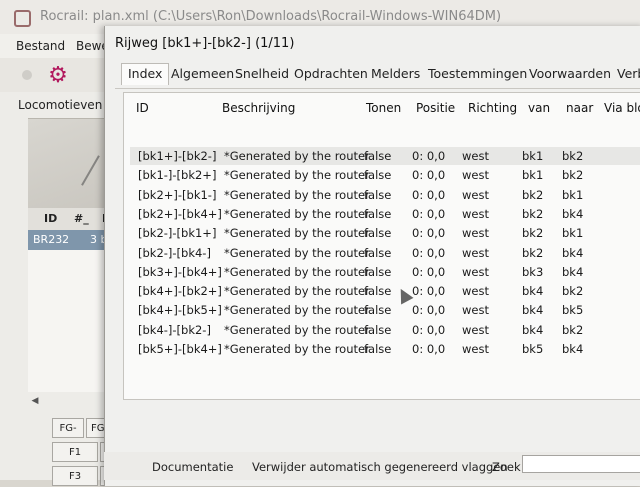 The height and width of the screenshot is (487, 640). I want to click on column-header-address: #_, so click(81, 218).